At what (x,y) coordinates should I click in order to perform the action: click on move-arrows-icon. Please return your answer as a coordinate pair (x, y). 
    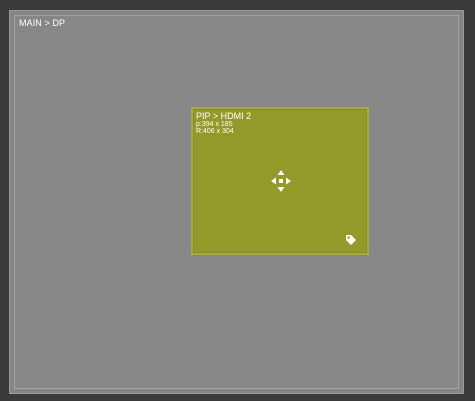
    Looking at the image, I should click on (281, 181).